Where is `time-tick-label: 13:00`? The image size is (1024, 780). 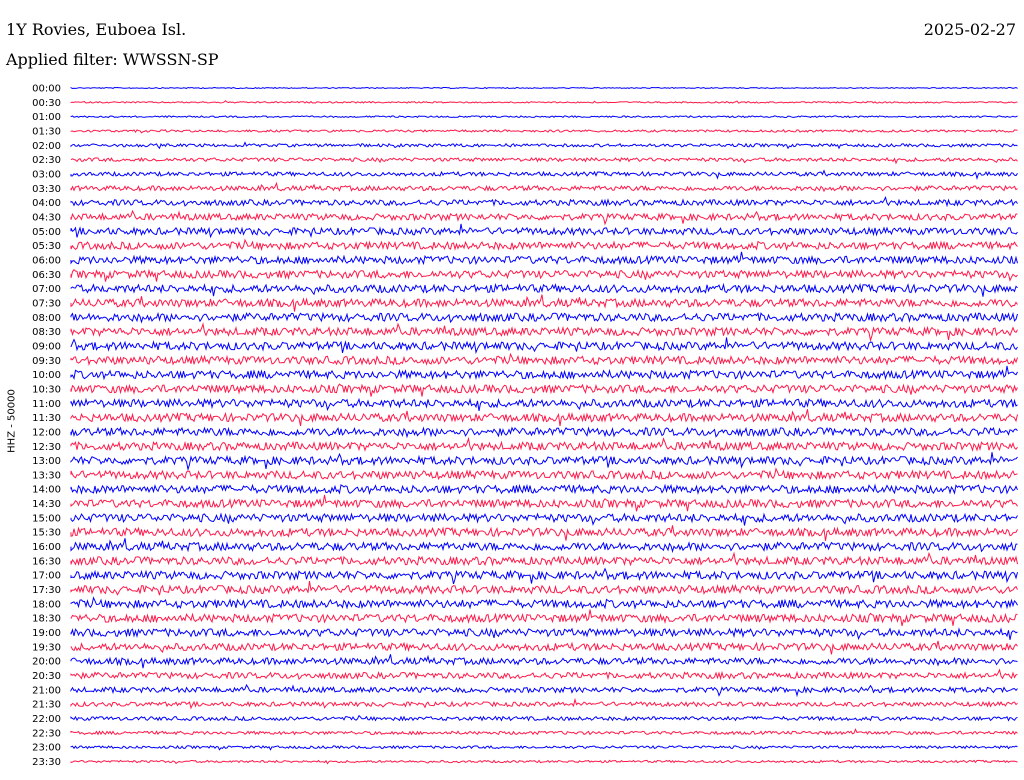
time-tick-label: 13:00 is located at coordinates (46, 461).